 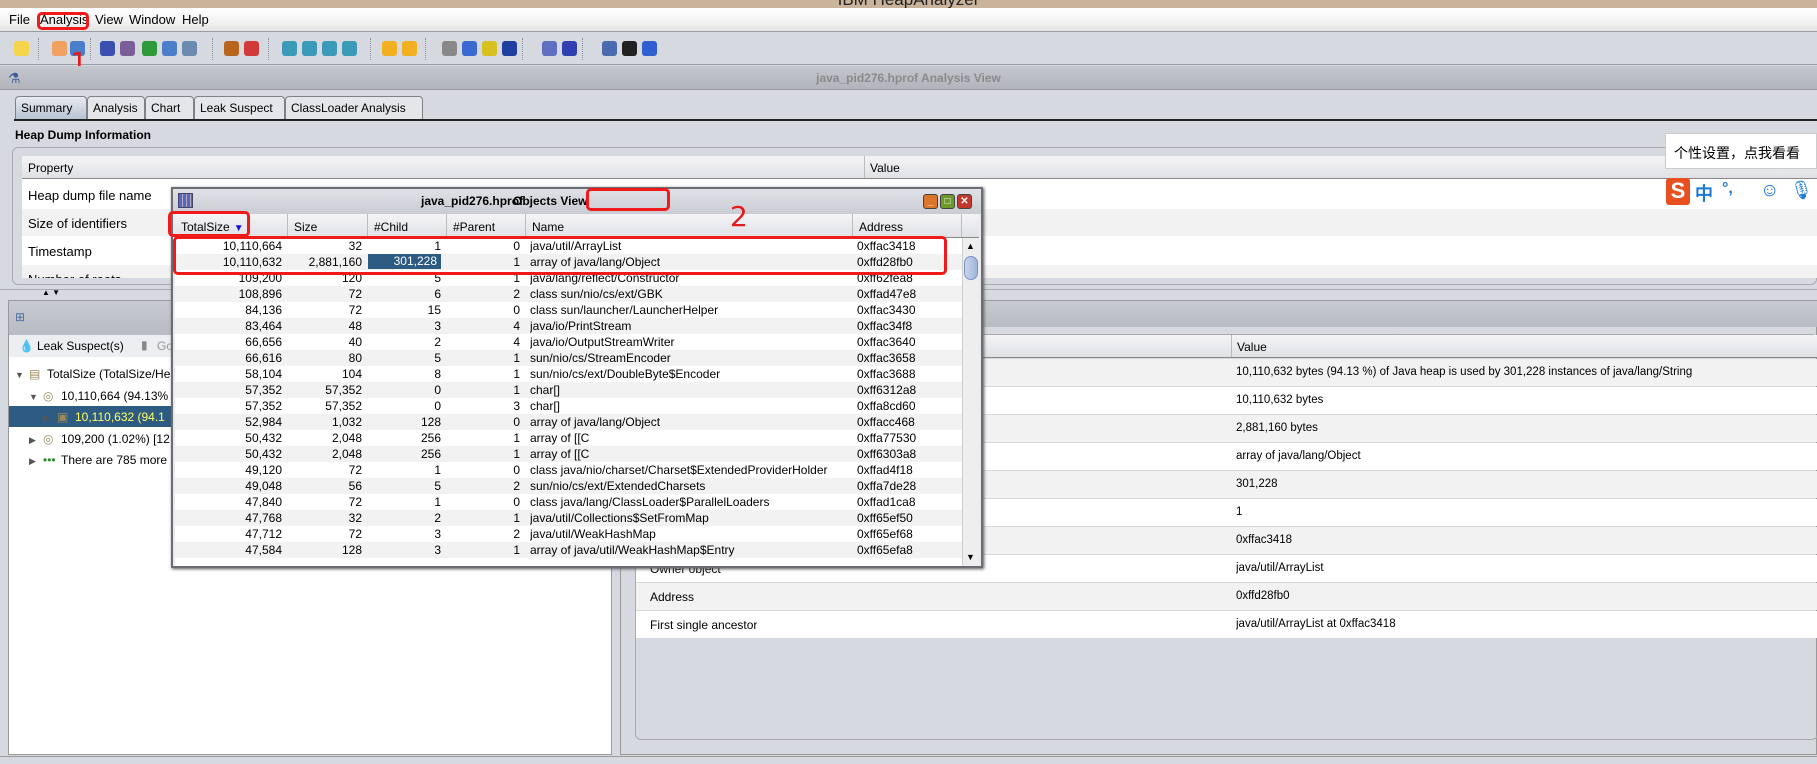 What do you see at coordinates (51, 292) in the screenshot?
I see `splitter-arrows-icon: ▲ ▼` at bounding box center [51, 292].